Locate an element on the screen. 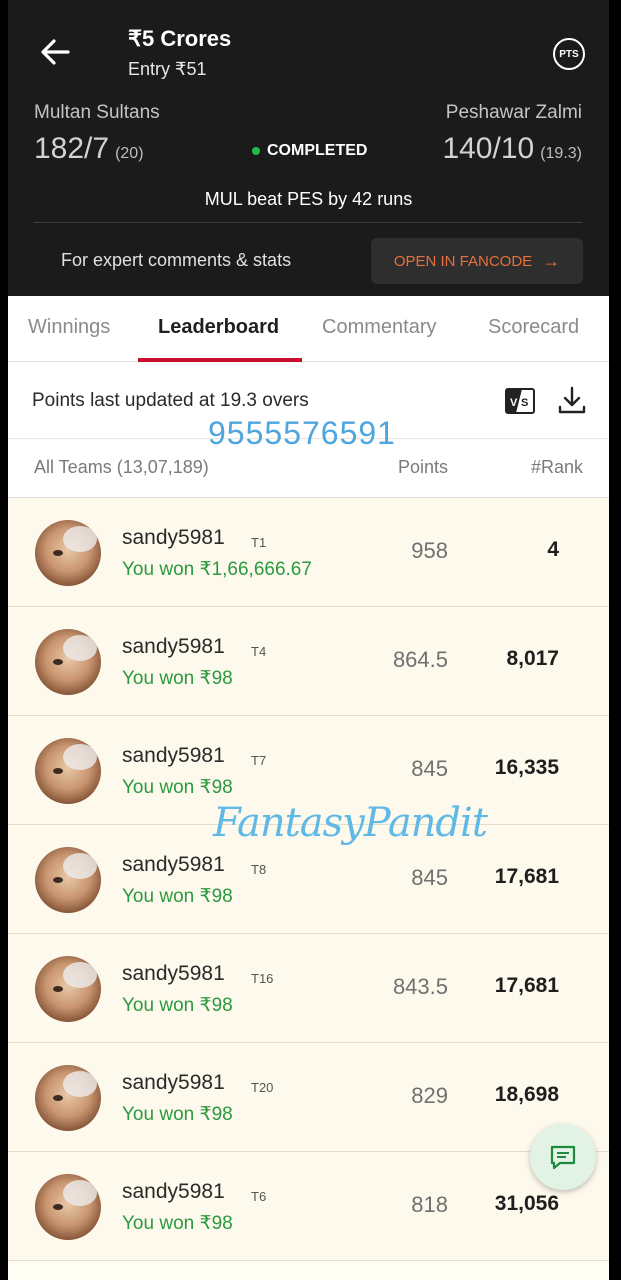  team-a-name: Multan Sultans is located at coordinates (97, 112).